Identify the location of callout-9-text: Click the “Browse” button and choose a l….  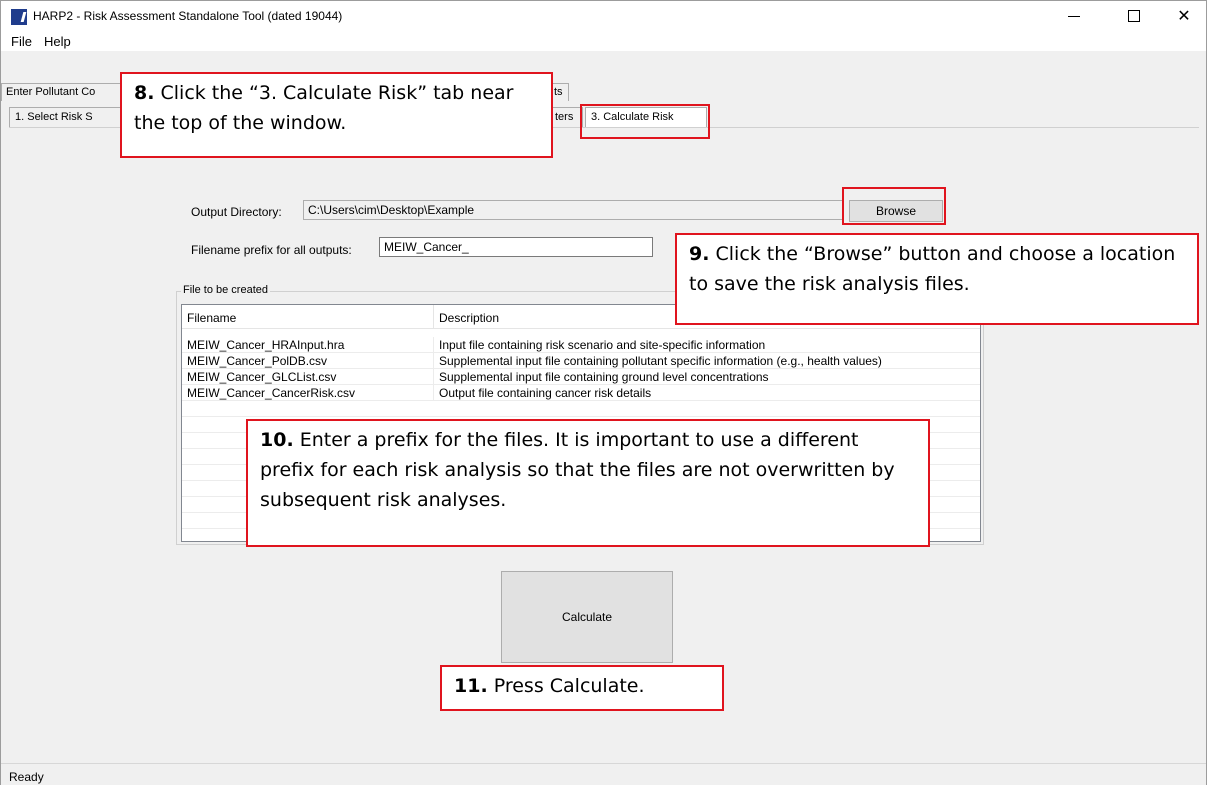
(932, 269).